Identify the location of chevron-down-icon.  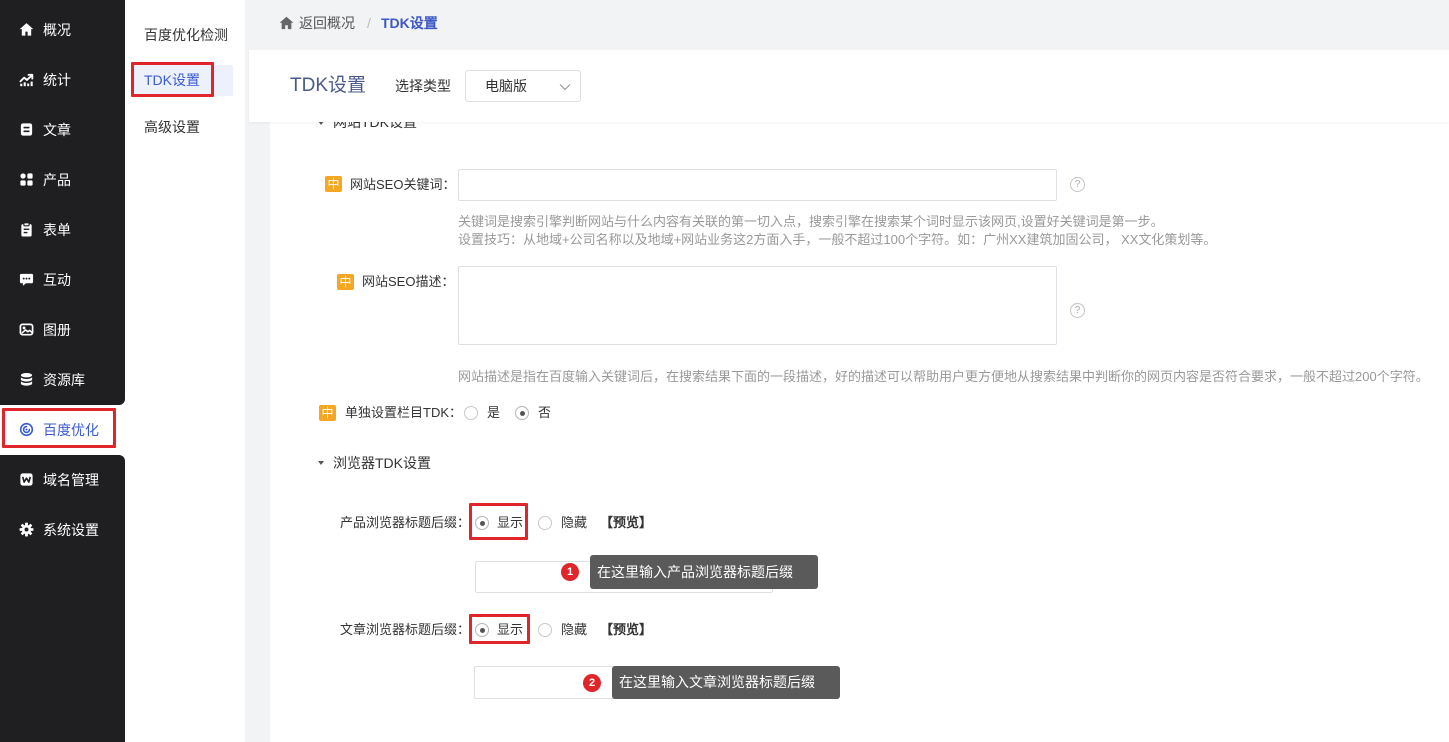
(565, 87).